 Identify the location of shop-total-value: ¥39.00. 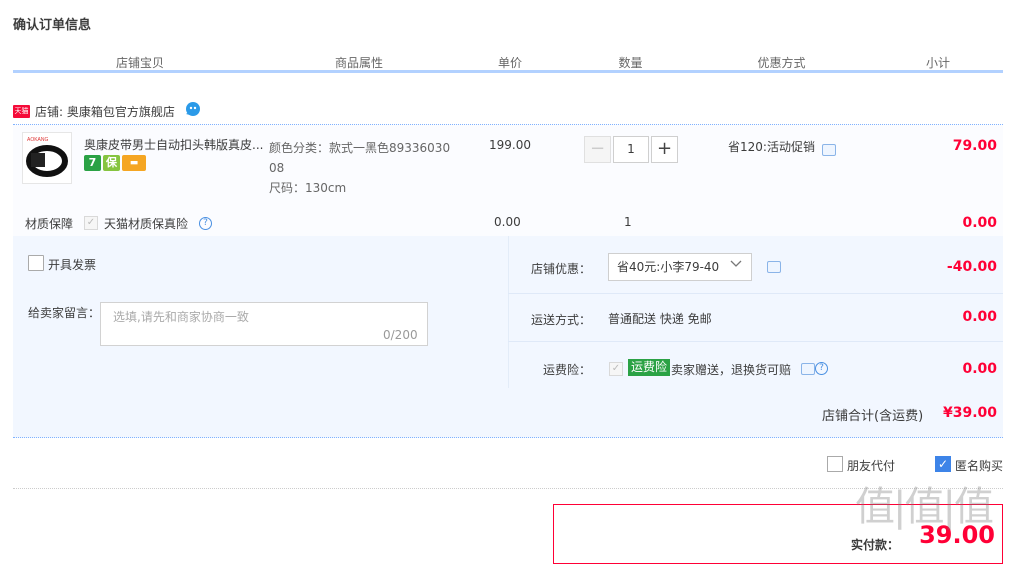
(969, 413).